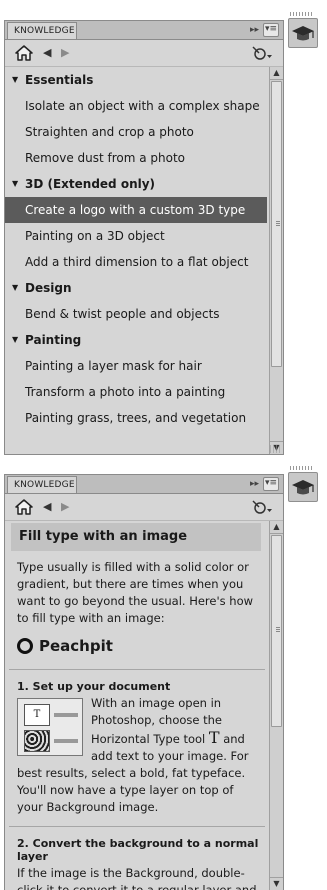  I want to click on section-painting: ▼ Painting, so click(137, 340).